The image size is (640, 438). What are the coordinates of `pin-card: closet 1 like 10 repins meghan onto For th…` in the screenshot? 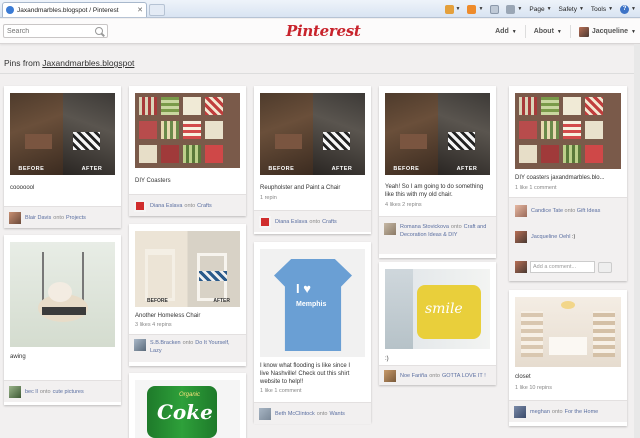 It's located at (568, 358).